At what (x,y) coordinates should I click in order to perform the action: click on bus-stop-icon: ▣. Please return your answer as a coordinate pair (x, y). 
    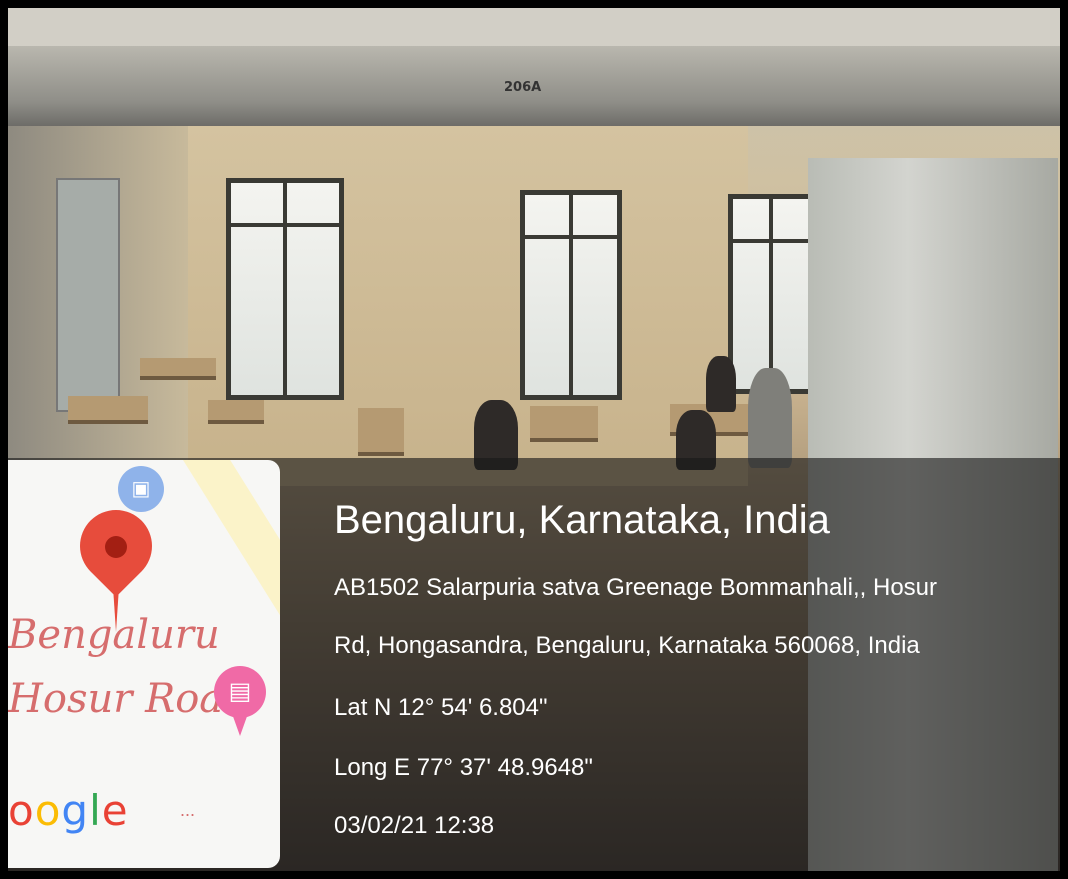
    Looking at the image, I should click on (141, 489).